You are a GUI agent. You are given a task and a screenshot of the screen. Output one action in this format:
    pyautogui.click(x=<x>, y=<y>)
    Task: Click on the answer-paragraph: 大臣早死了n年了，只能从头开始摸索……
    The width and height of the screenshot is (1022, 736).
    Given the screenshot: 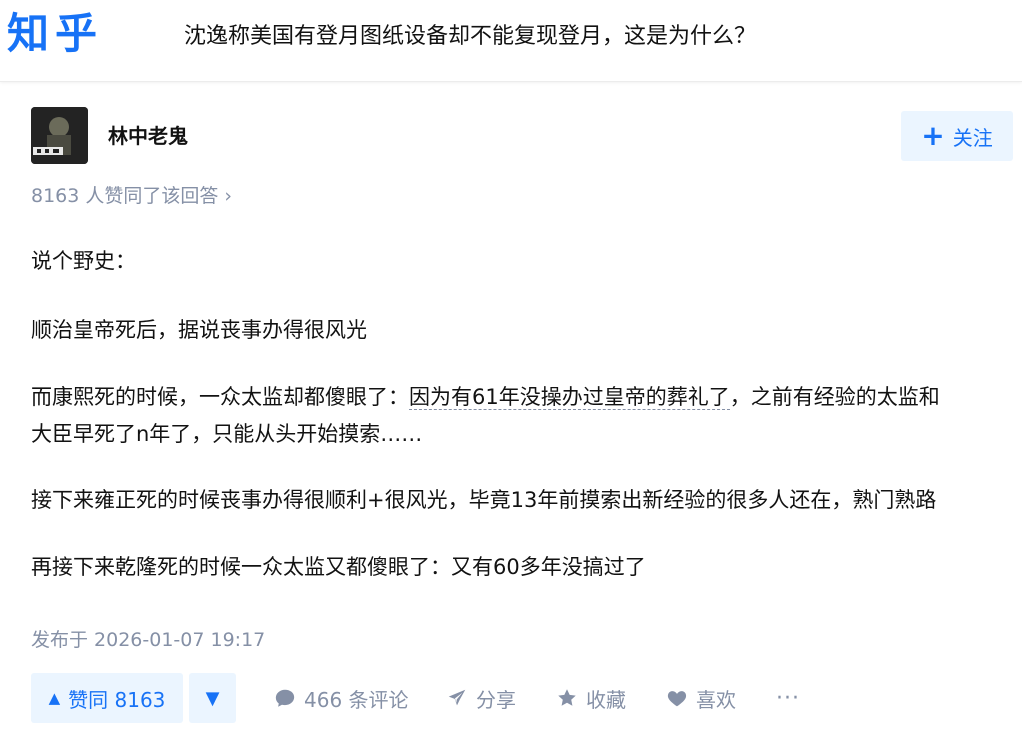 What is the action you would take?
    pyautogui.click(x=227, y=434)
    